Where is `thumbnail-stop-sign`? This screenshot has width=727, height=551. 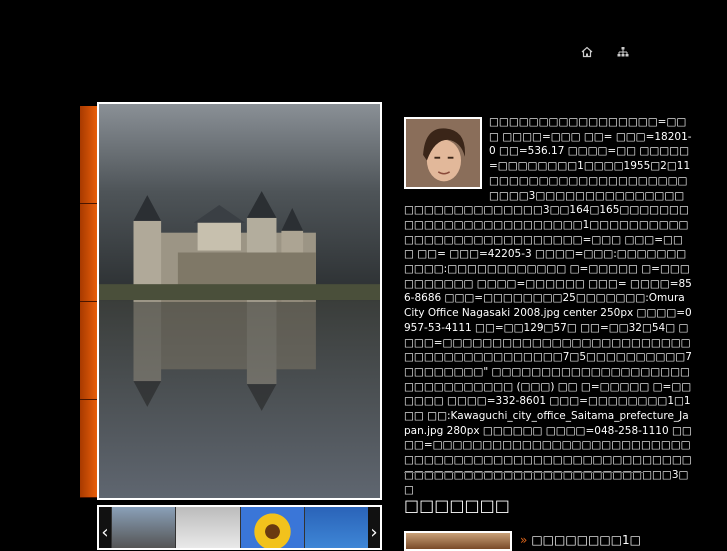
thumbnail-stop-sign is located at coordinates (335, 527).